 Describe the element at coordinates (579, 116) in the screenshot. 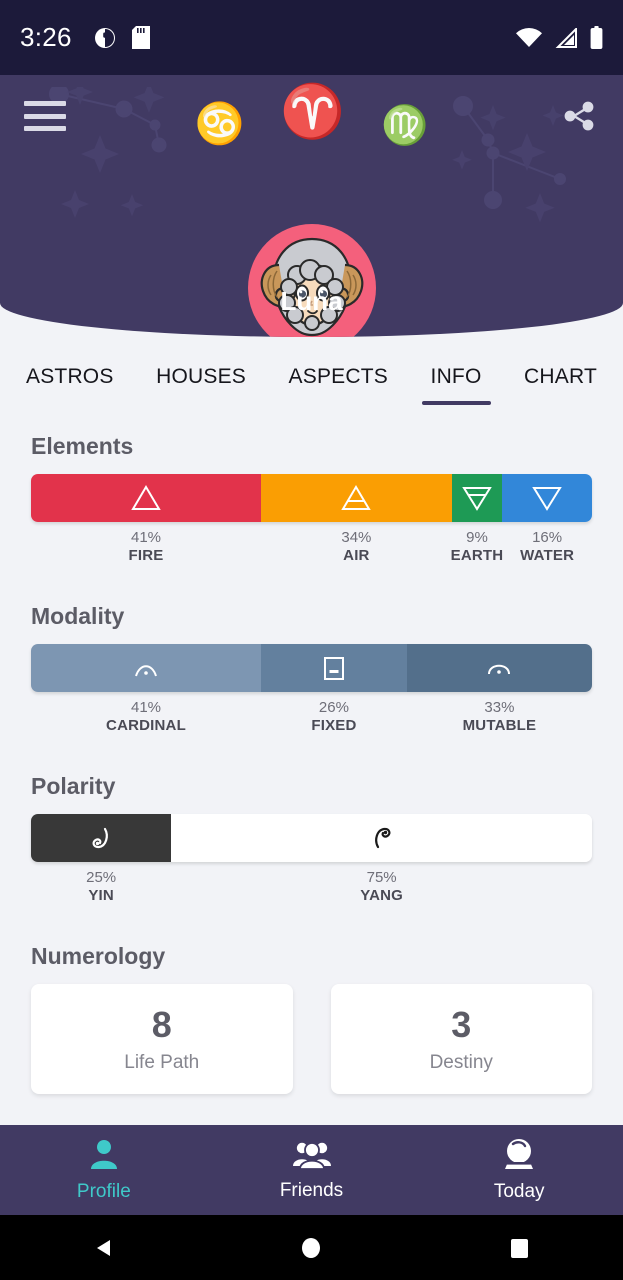

I see `share-icon` at that location.